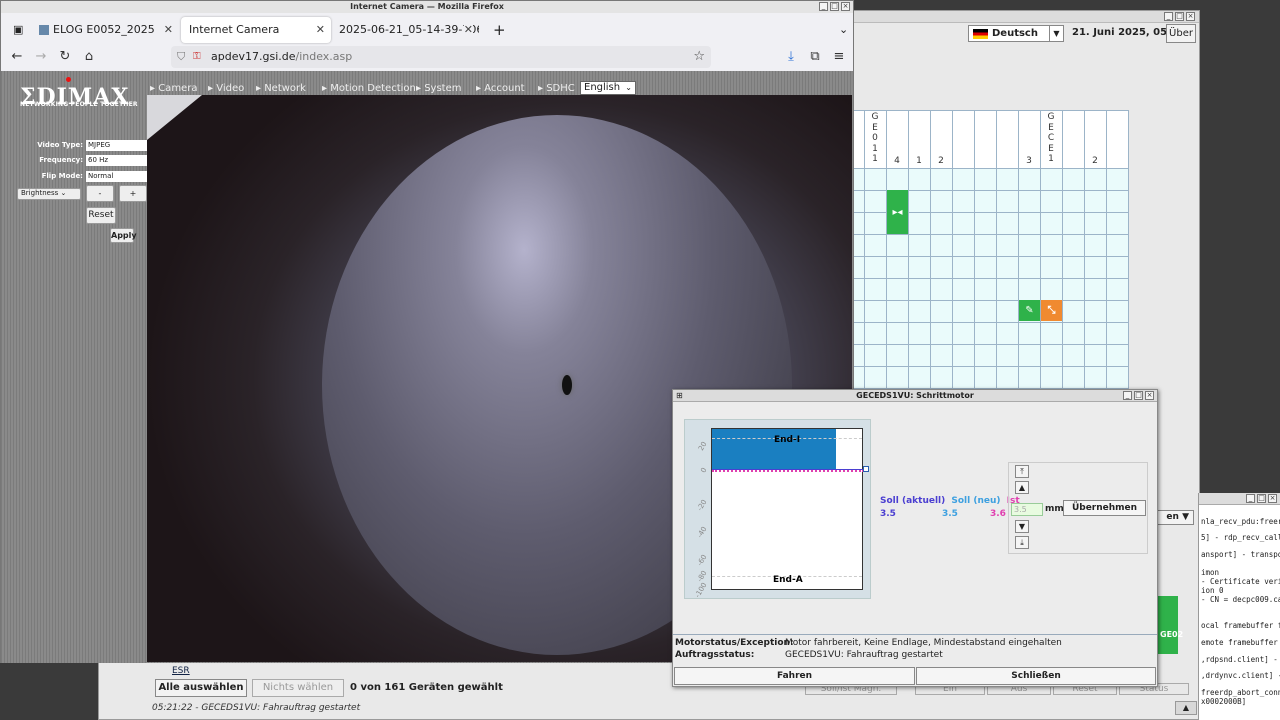 This screenshot has width=1280, height=720. I want to click on terminal-line: - CN = decpc009.camp, so click(1240, 599).